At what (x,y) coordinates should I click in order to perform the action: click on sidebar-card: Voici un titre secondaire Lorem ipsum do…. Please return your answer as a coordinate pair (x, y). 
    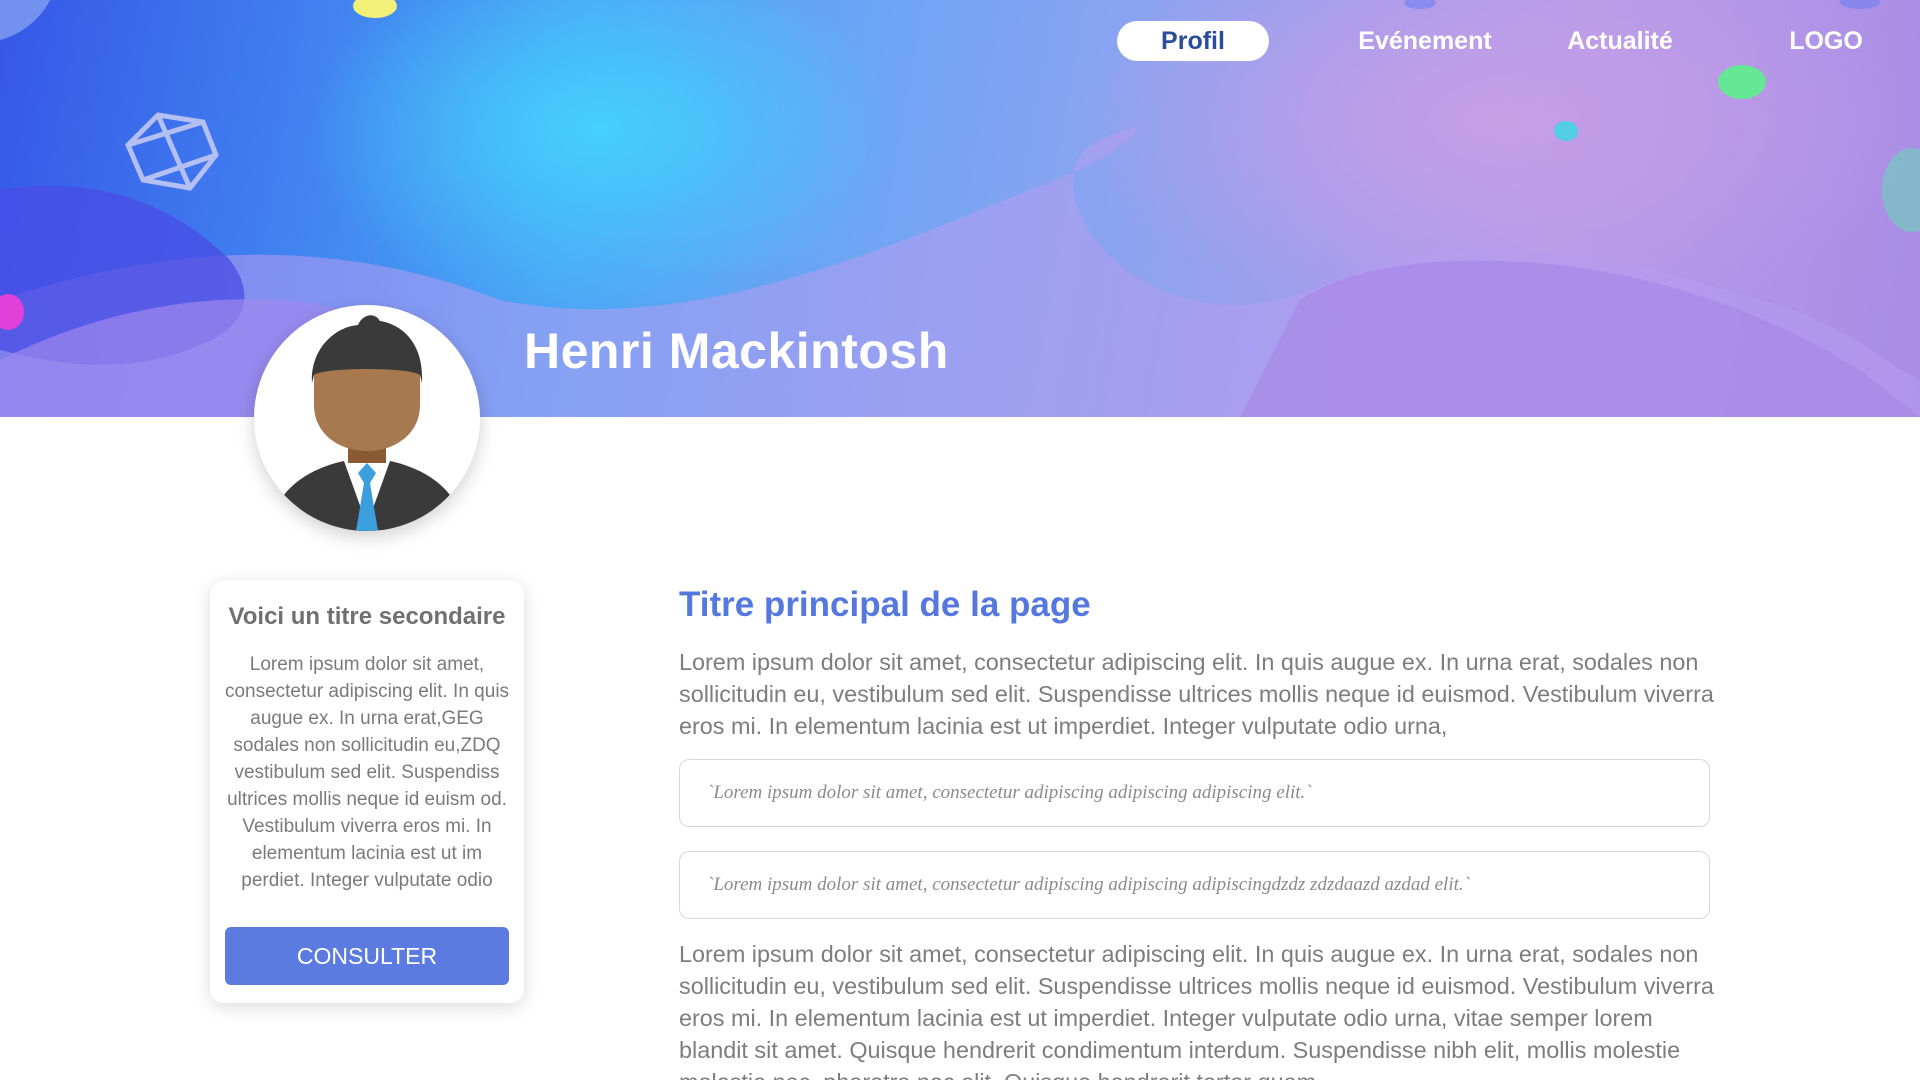
    Looking at the image, I should click on (367, 792).